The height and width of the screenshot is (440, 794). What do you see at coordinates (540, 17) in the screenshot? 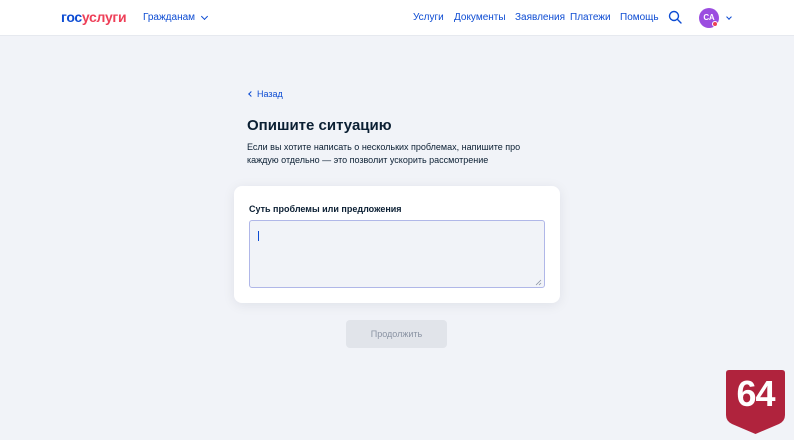
I see `nav-item-applications: Заявления` at bounding box center [540, 17].